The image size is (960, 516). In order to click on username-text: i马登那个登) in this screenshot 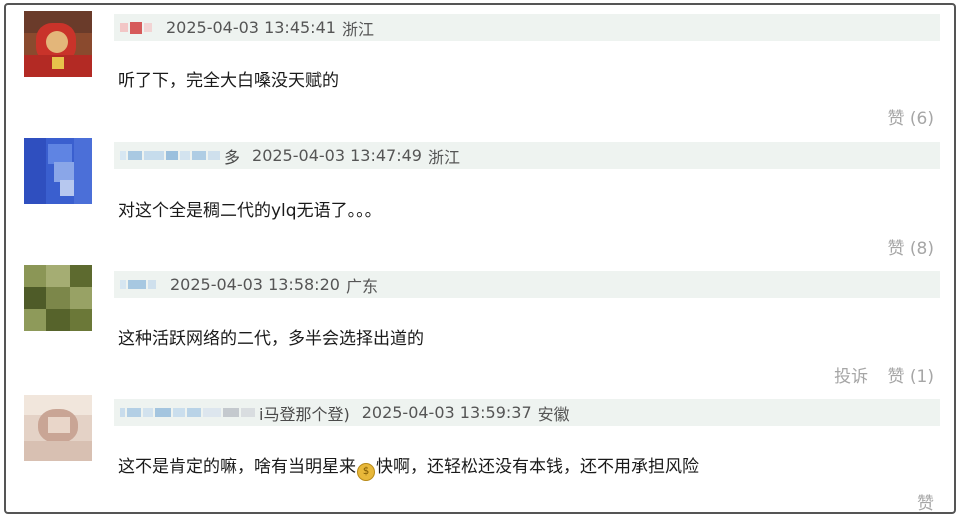, I will do `click(304, 414)`.